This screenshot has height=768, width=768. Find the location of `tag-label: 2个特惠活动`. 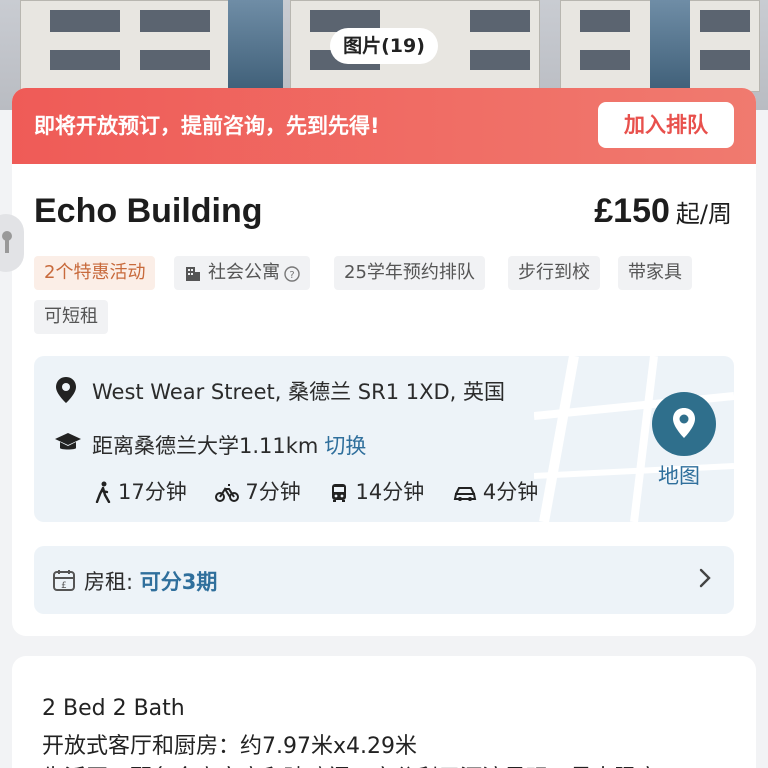

tag-label: 2个特惠活动 is located at coordinates (95, 272).